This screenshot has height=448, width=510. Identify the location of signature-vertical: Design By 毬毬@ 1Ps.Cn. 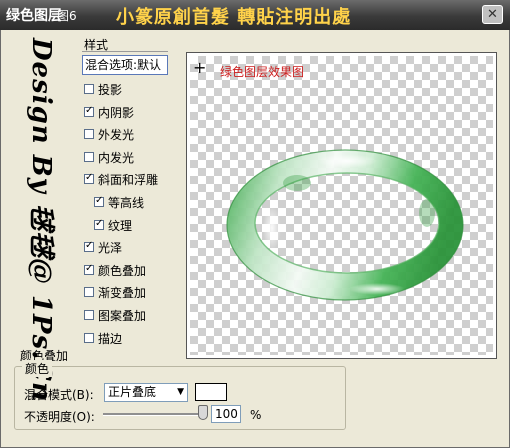
(43, 220).